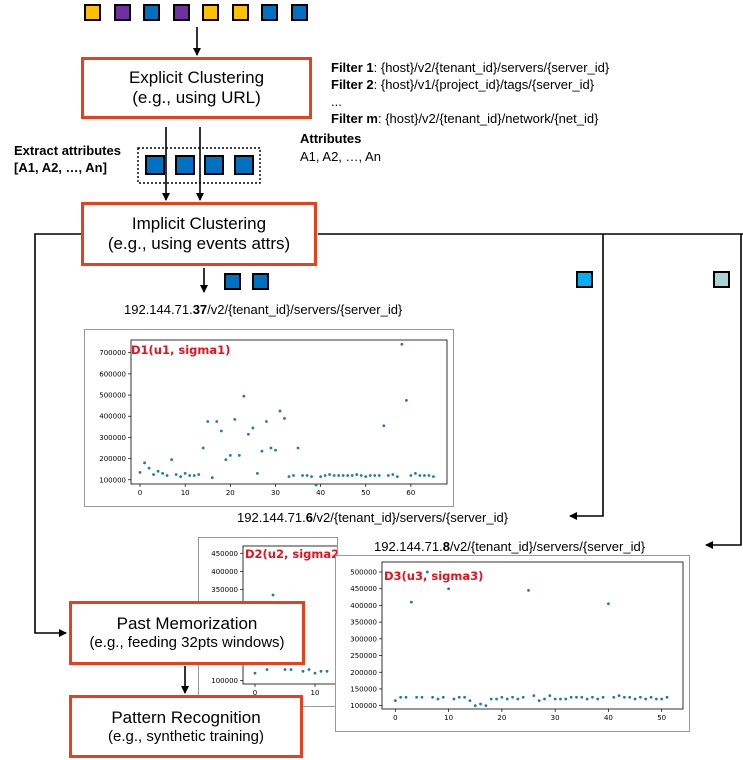 This screenshot has width=743, height=760. I want to click on arrow-implicit-to-past, so click(57, 435).